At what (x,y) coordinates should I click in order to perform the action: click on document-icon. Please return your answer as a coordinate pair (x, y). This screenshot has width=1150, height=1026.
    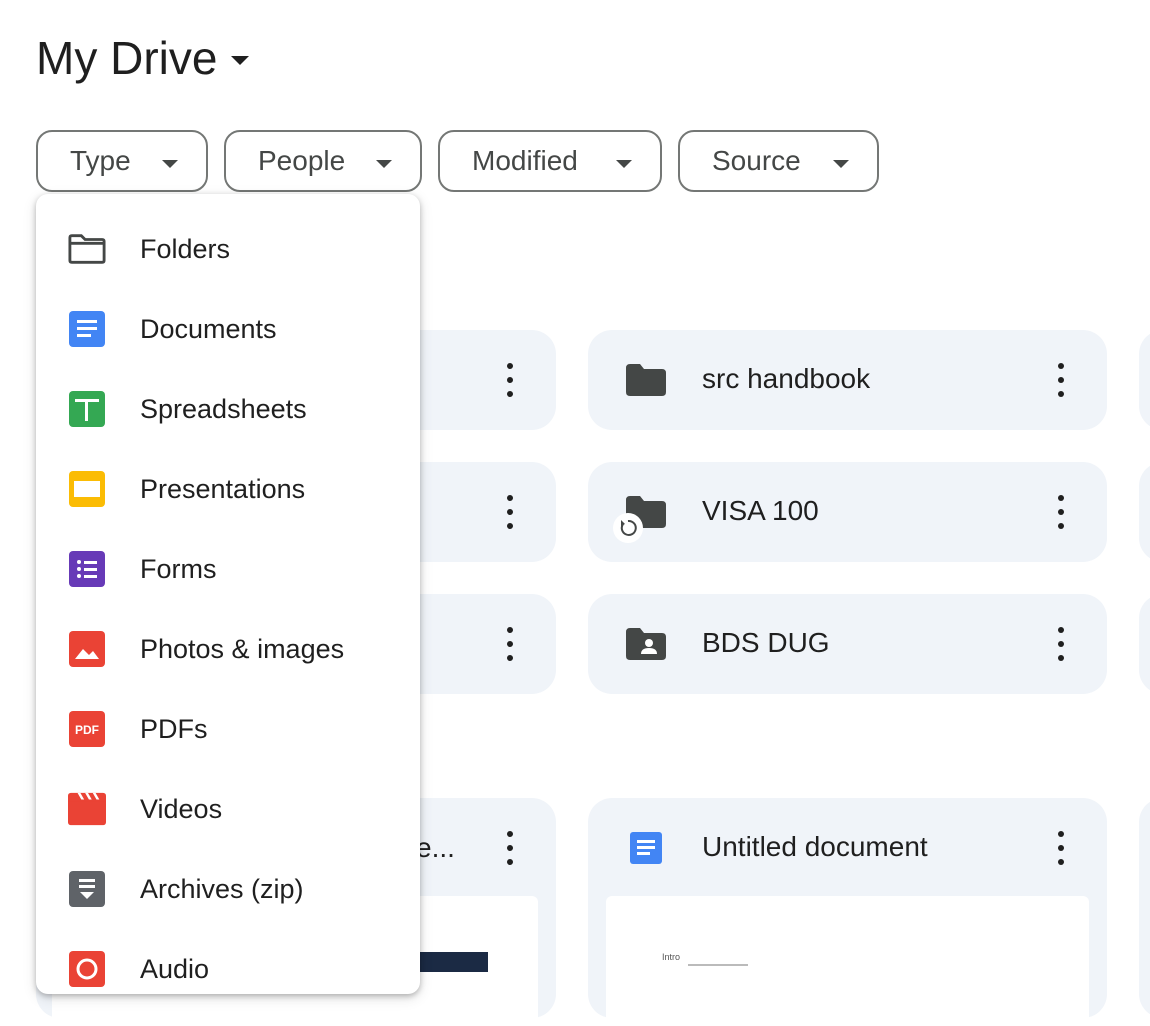
    Looking at the image, I should click on (646, 848).